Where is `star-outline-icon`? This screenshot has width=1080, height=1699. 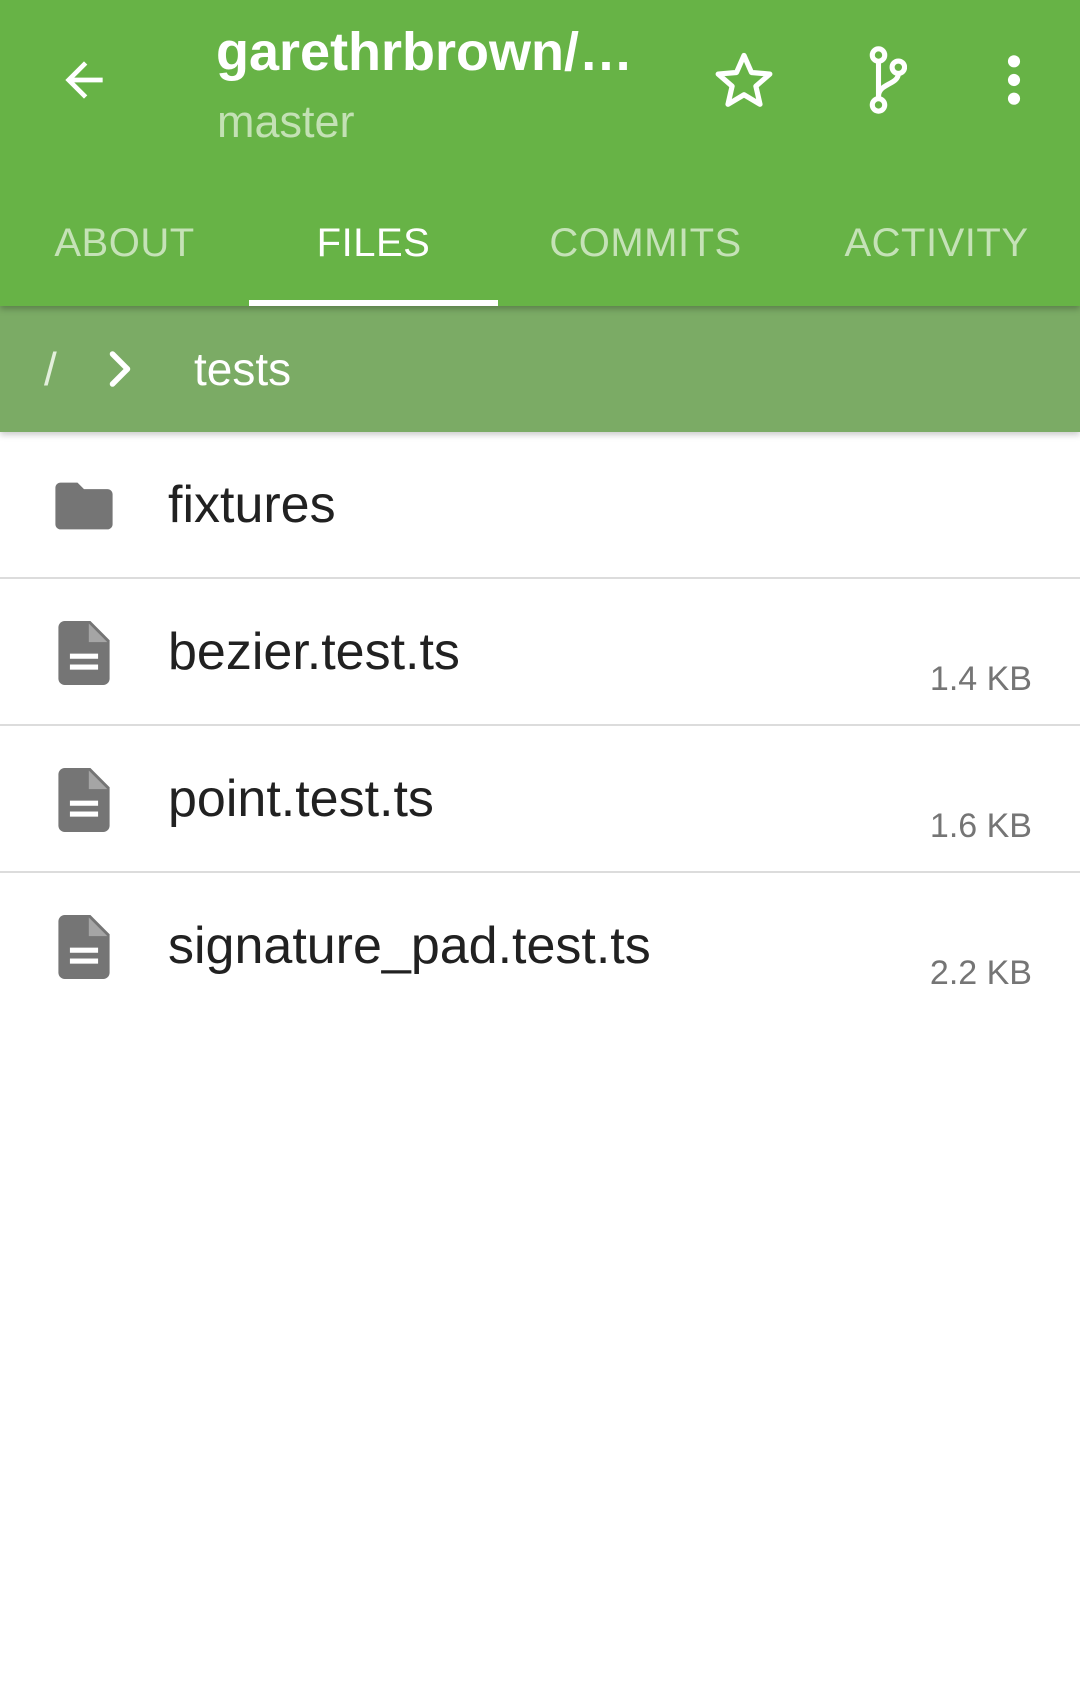 star-outline-icon is located at coordinates (744, 79).